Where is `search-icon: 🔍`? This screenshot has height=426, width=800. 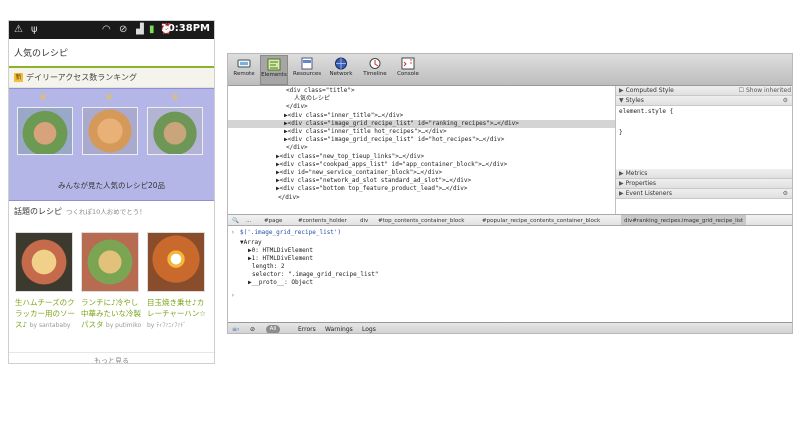 search-icon: 🔍 is located at coordinates (235, 220).